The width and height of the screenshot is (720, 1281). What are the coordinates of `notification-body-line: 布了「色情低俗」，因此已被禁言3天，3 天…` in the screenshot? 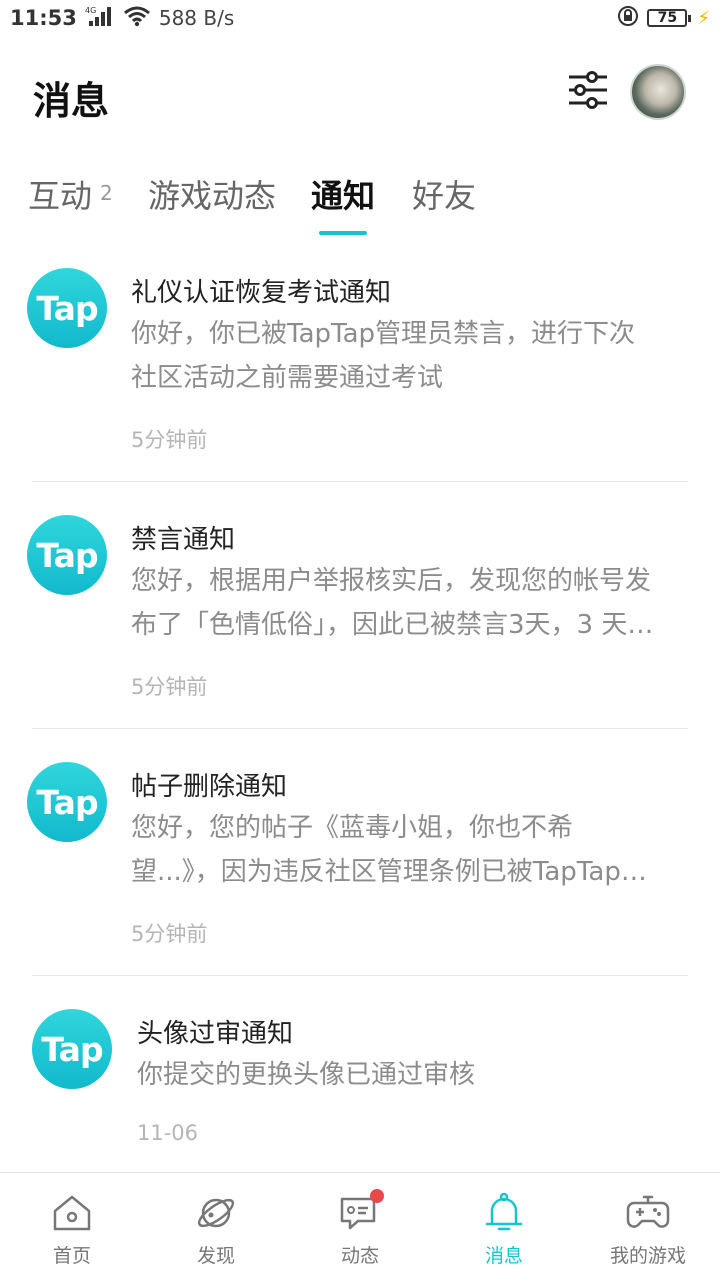 It's located at (392, 625).